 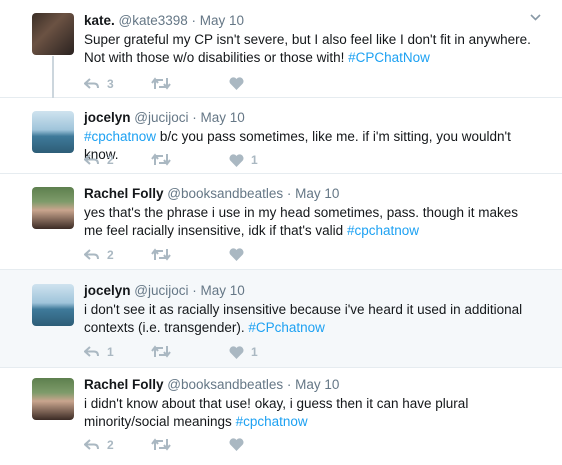 What do you see at coordinates (182, 20) in the screenshot?
I see `handle-and-date: @kate3398 · May 10` at bounding box center [182, 20].